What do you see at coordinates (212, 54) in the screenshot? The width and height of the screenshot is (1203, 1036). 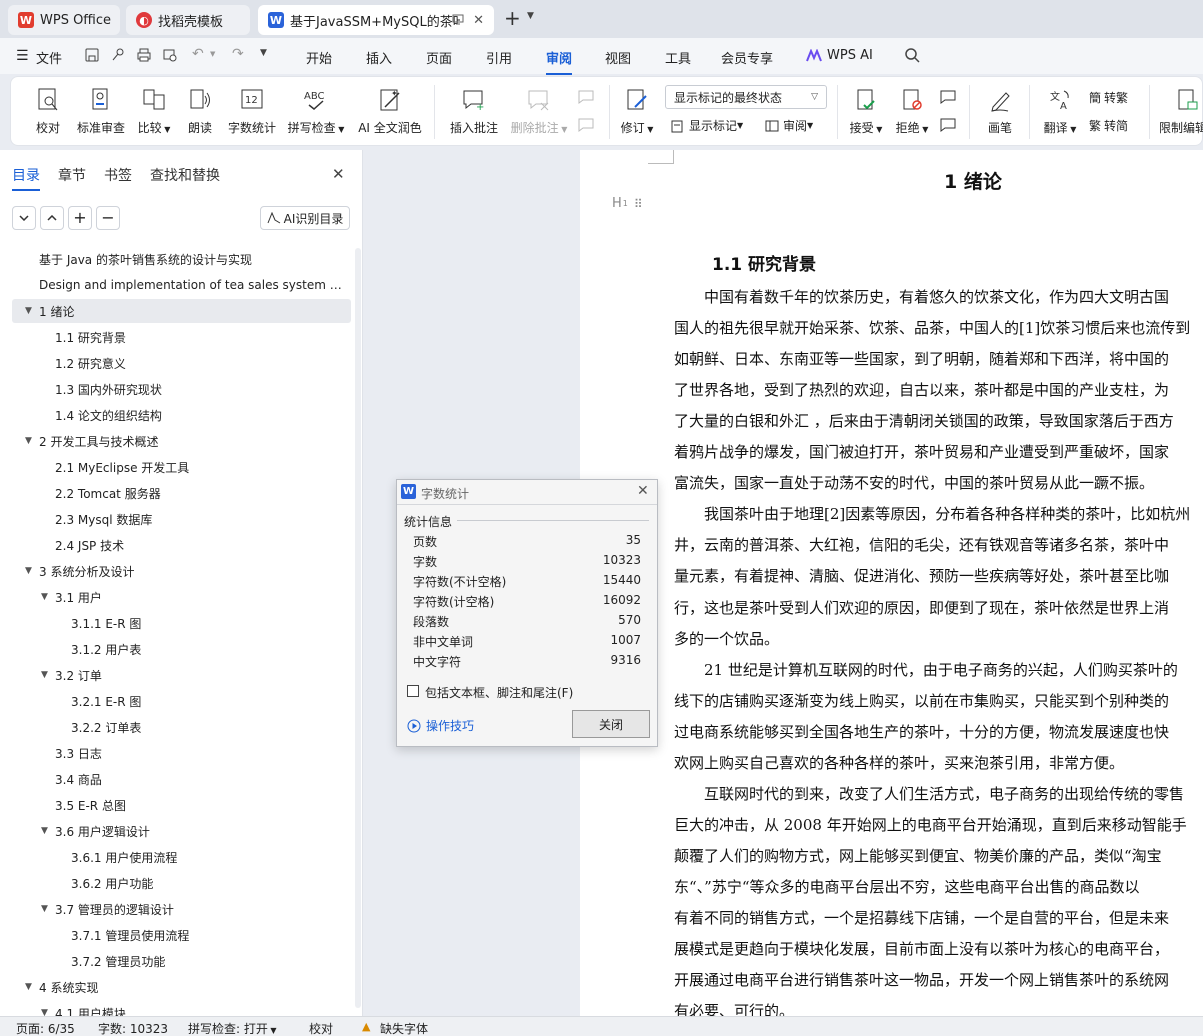 I see `undo-chevron-icon: ▼` at bounding box center [212, 54].